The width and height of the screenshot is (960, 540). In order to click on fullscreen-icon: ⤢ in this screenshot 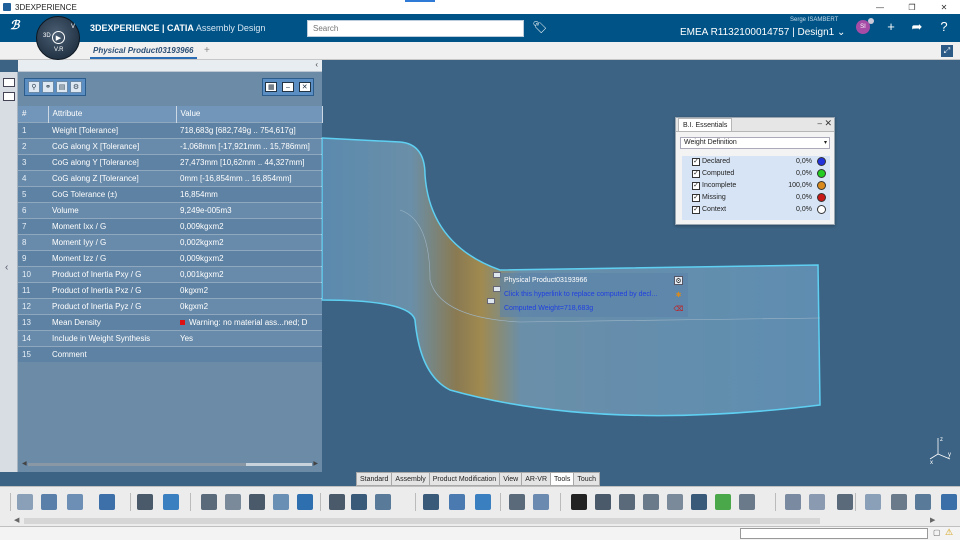, I will do `click(947, 51)`.